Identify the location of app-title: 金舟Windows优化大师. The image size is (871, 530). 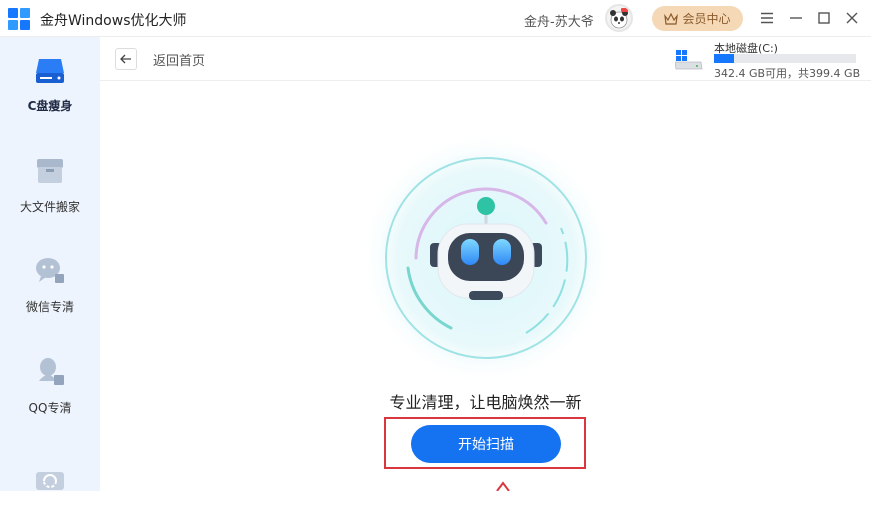
(113, 21).